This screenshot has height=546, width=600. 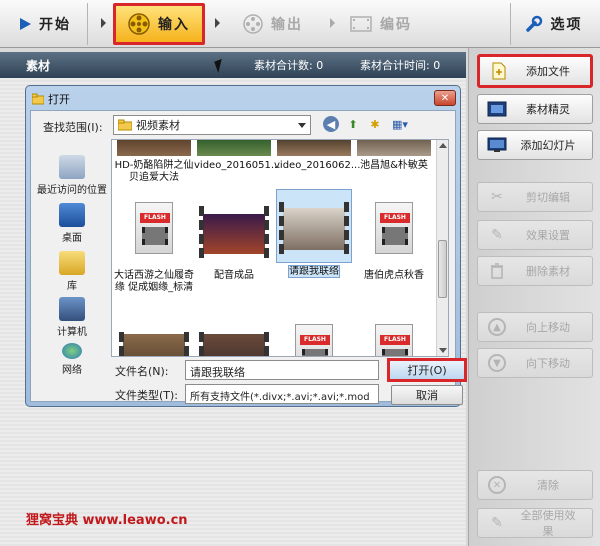 I want to click on recent-places-icon, so click(x=72, y=167).